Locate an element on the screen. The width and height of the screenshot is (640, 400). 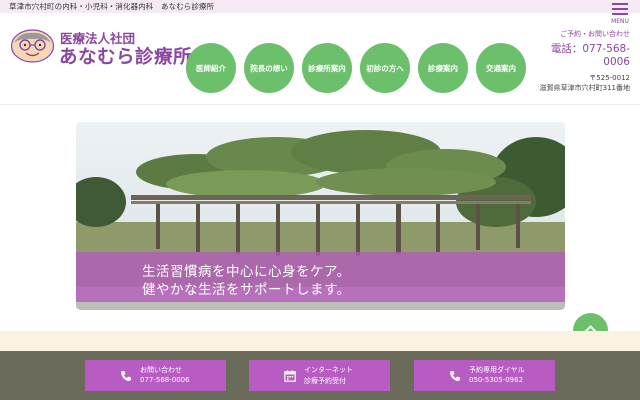
address-block: 〒525-0012 滋賀県草津市穴村町311番地 is located at coordinates (585, 83).